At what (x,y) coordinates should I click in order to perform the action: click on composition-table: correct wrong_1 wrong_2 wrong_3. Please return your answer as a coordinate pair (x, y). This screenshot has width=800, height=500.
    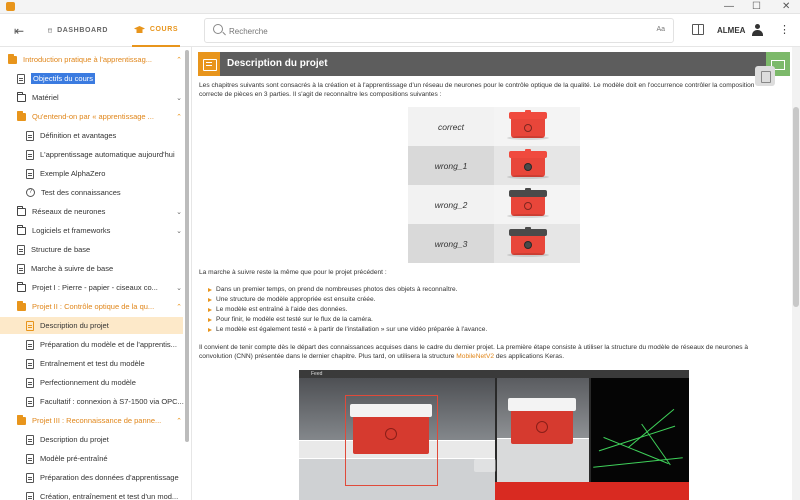
    Looking at the image, I should click on (494, 185).